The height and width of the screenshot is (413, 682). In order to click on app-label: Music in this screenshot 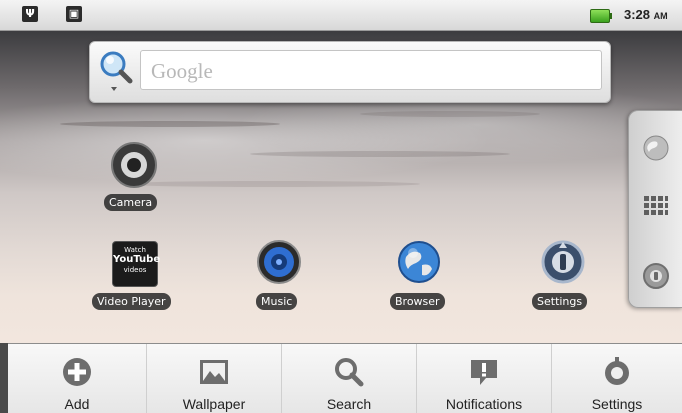, I will do `click(277, 301)`.